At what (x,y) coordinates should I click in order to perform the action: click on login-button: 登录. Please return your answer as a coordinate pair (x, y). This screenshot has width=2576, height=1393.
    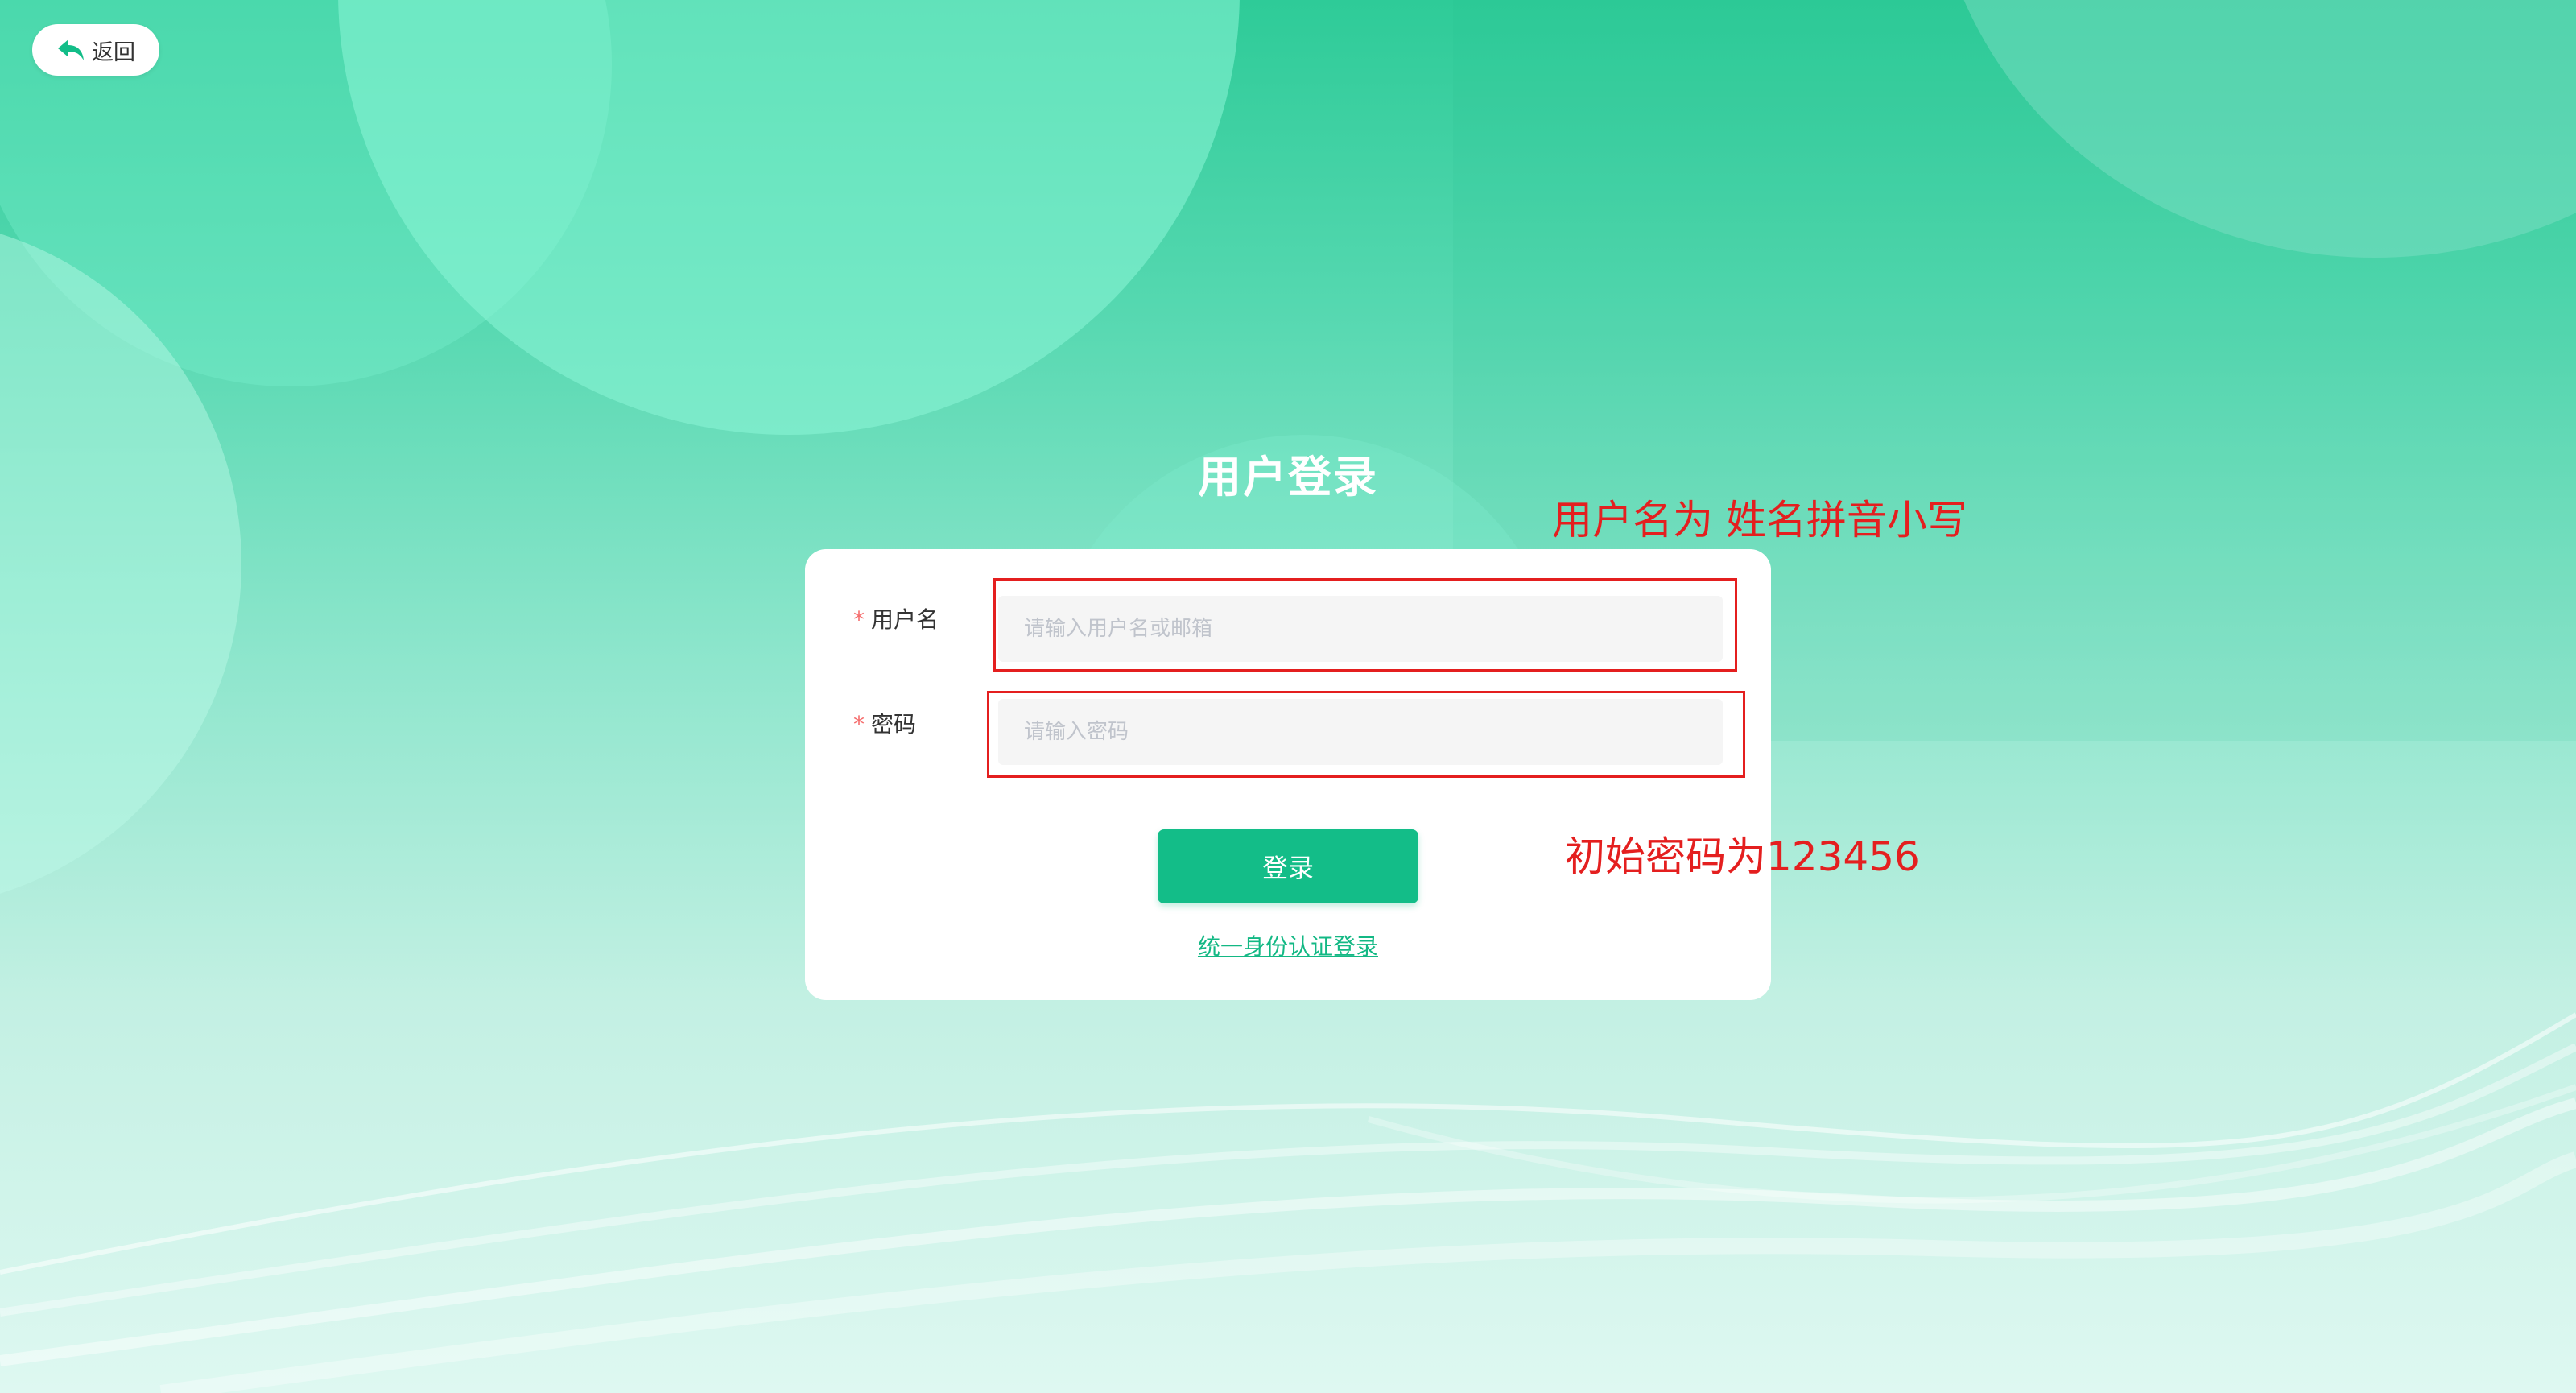
    Looking at the image, I should click on (1288, 866).